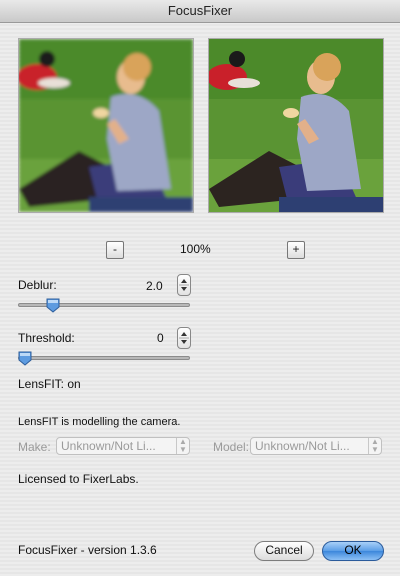 The width and height of the screenshot is (400, 576). What do you see at coordinates (106, 125) in the screenshot?
I see `preview-original-image` at bounding box center [106, 125].